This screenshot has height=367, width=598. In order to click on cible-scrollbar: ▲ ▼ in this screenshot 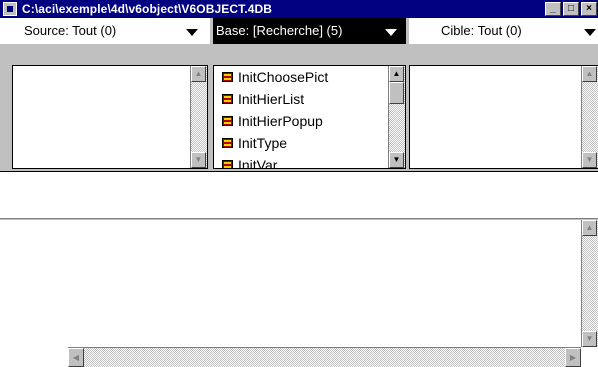, I will do `click(589, 117)`.